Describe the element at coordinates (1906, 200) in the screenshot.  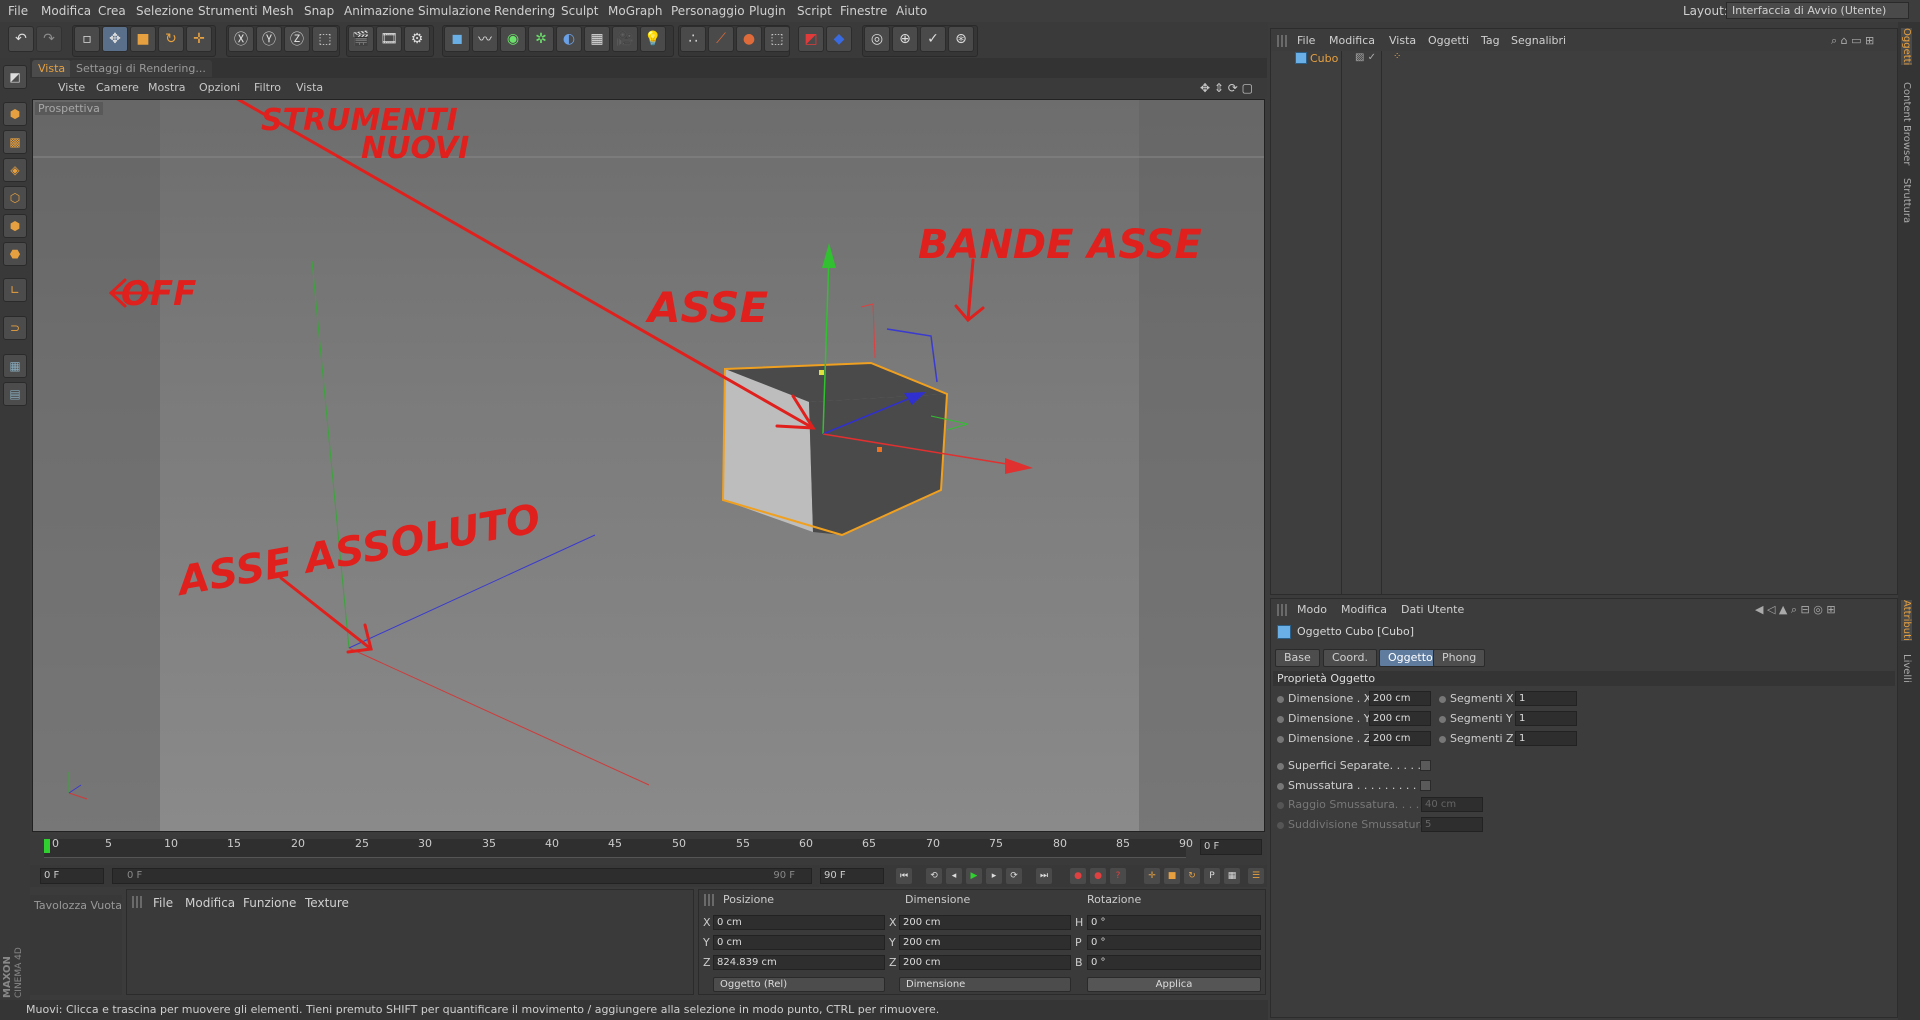
I see `side-tab-struttura: Struttura` at that location.